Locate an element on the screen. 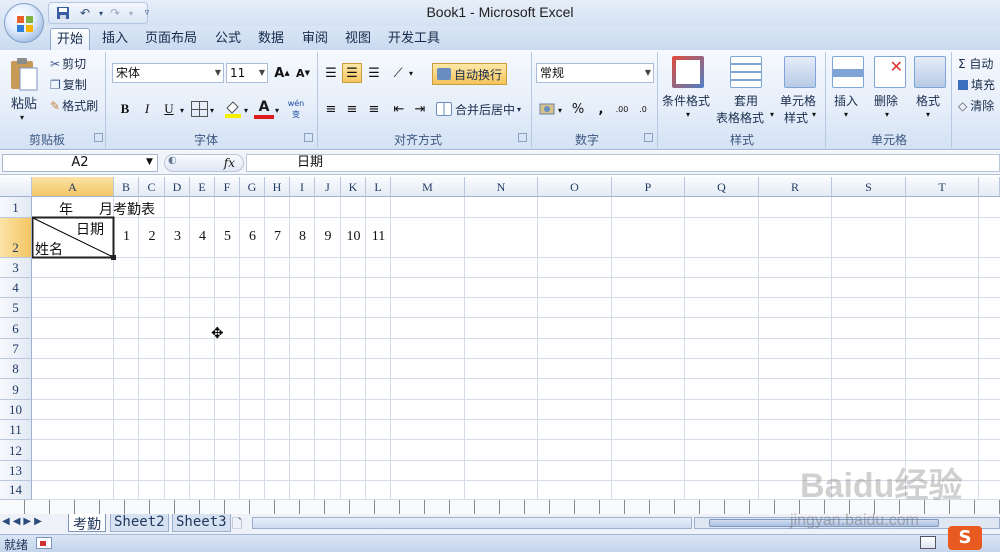 The image size is (1000, 553). wrap-text-button: 自动换行 is located at coordinates (470, 74).